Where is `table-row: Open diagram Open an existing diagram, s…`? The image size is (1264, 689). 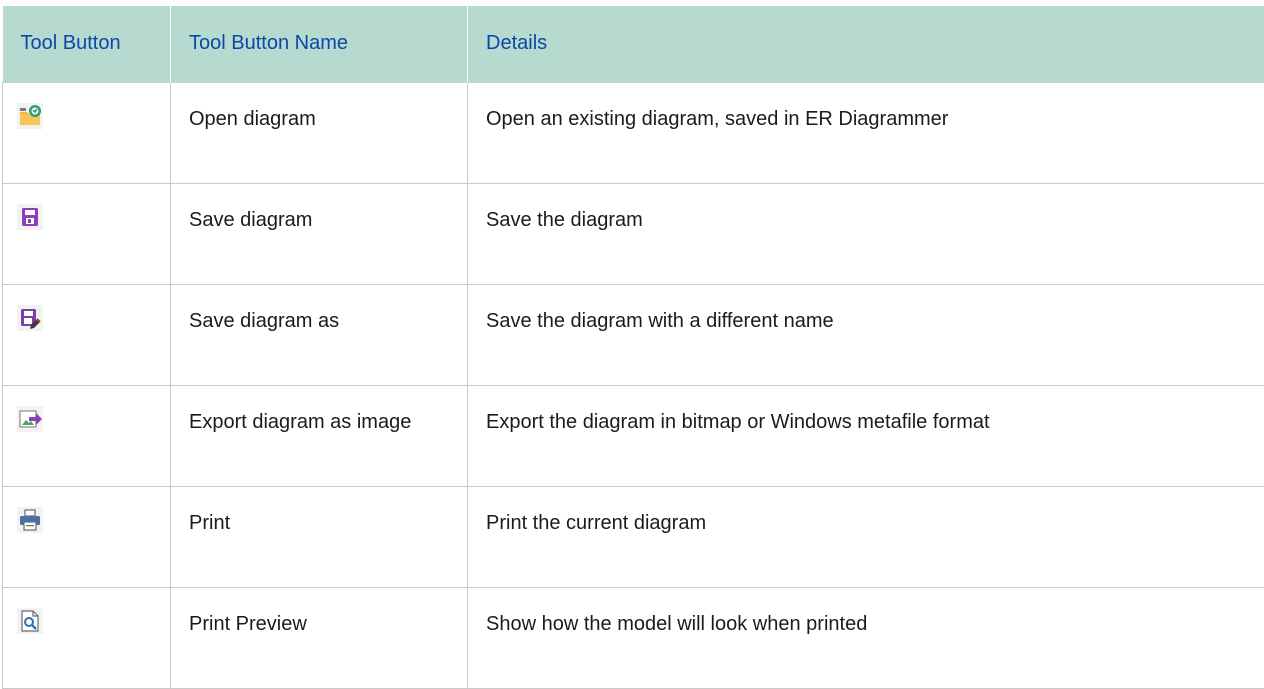 table-row: Open diagram Open an existing diagram, s… is located at coordinates (633, 132).